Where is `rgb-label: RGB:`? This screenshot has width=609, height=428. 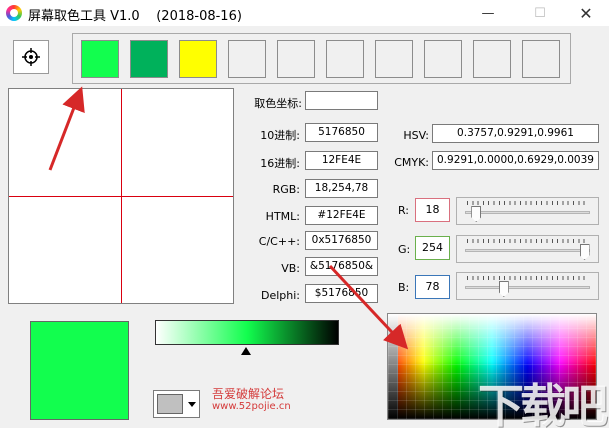 rgb-label: RGB: is located at coordinates (286, 189).